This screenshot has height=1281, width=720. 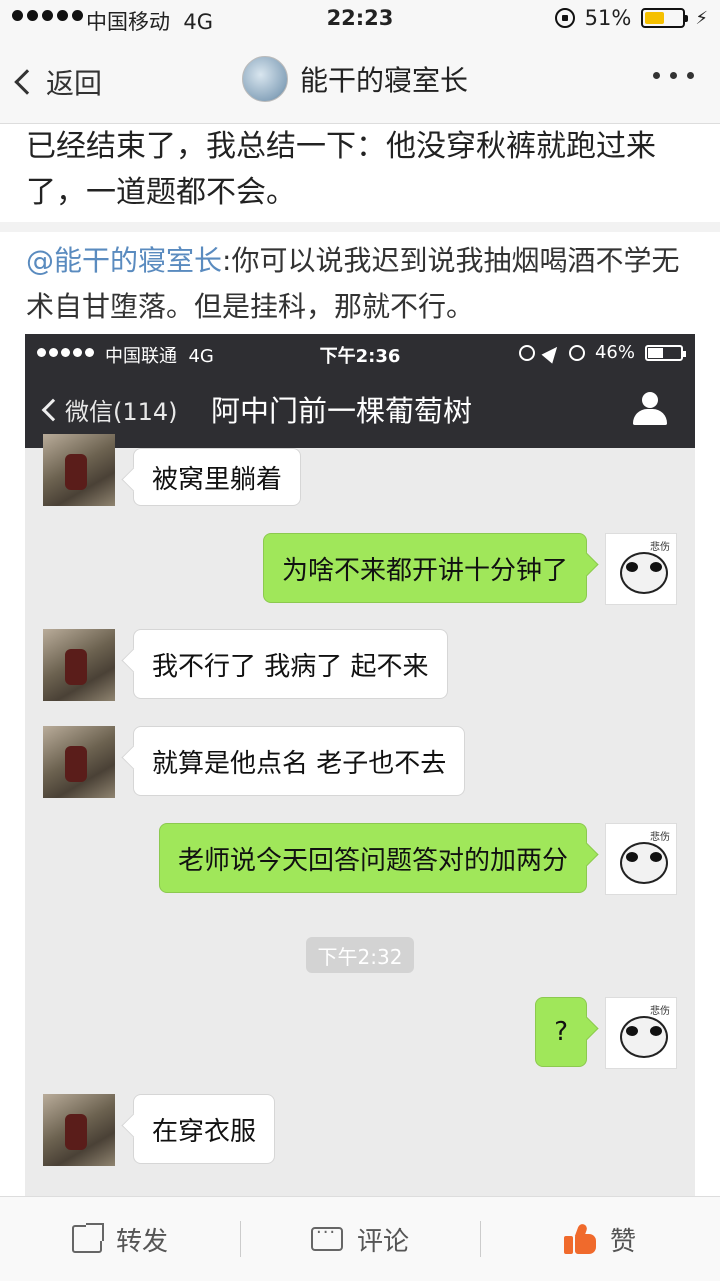 What do you see at coordinates (579, 1238) in the screenshot?
I see `thumbs-up-icon` at bounding box center [579, 1238].